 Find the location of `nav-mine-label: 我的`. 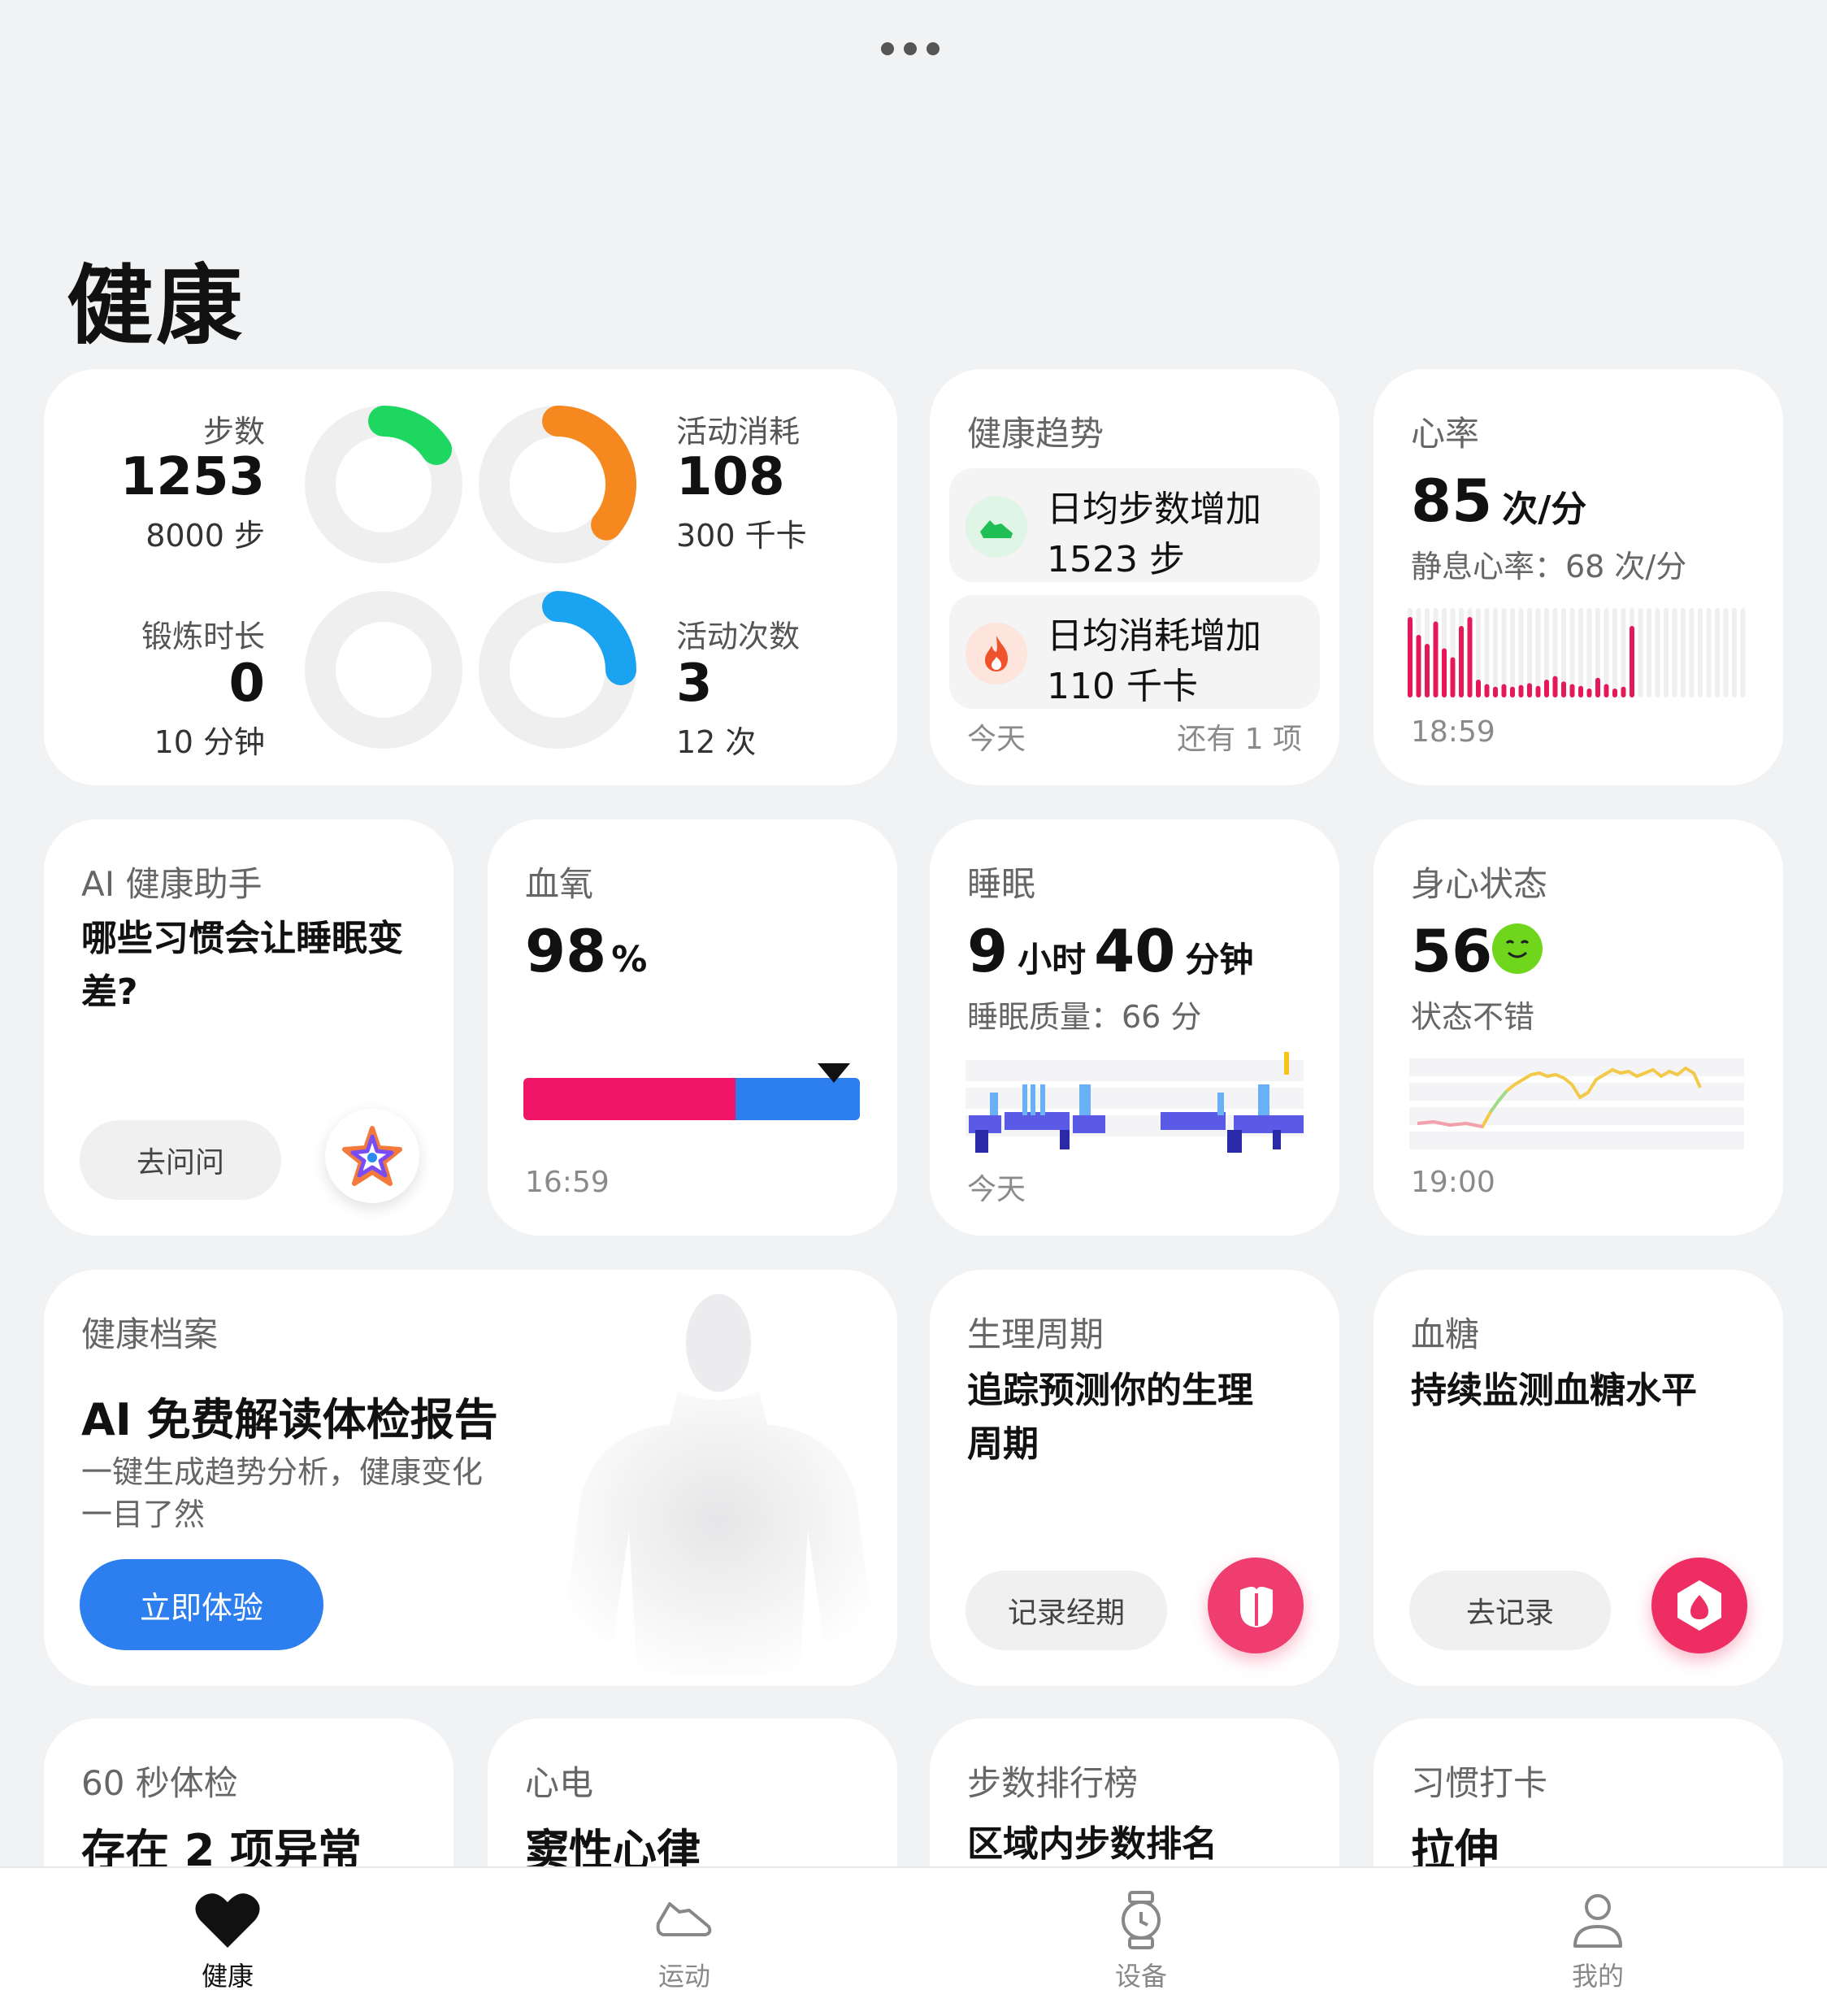

nav-mine-label: 我的 is located at coordinates (1597, 1976).